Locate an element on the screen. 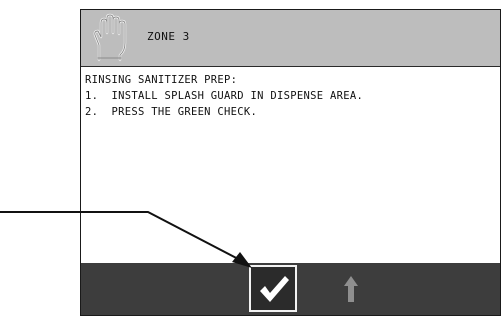 This screenshot has height=316, width=501. instruction-step-2: 2. PRESS THE GREEN CHECK. is located at coordinates (171, 112).